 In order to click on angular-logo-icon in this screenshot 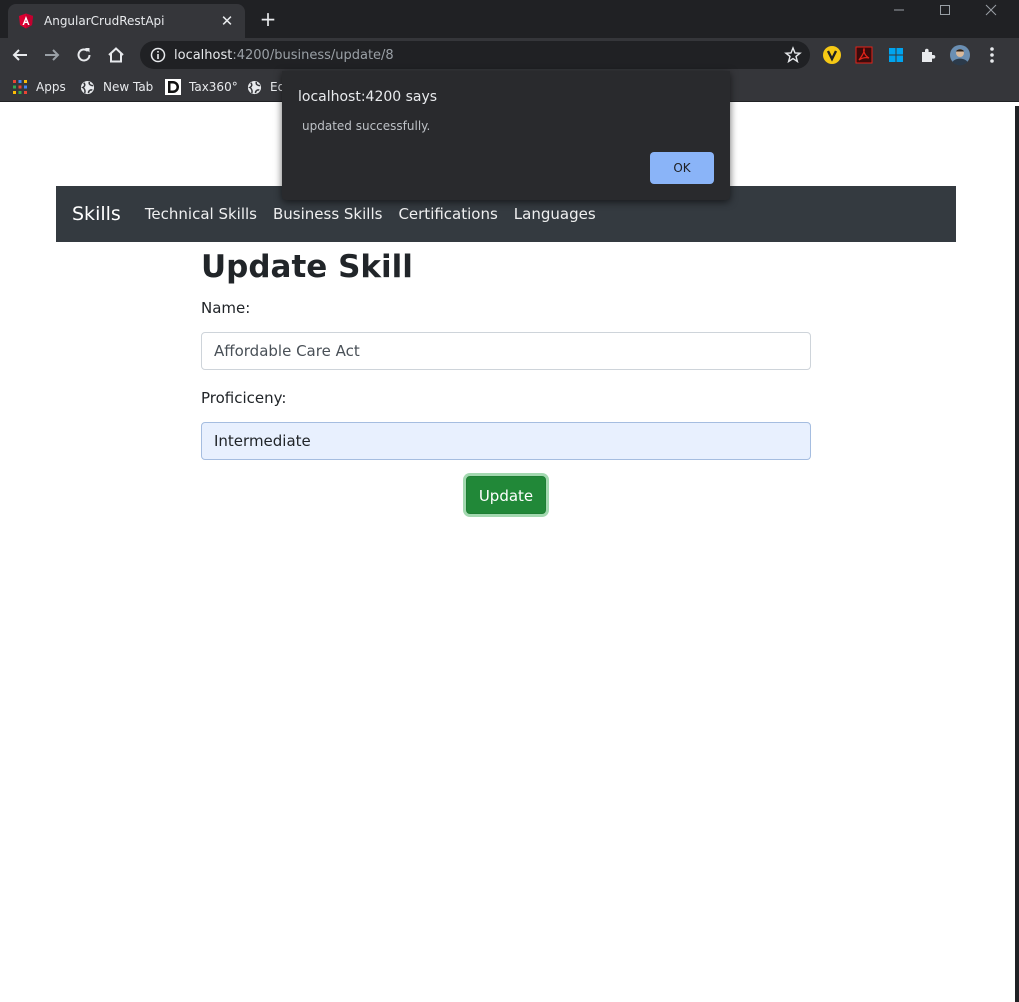, I will do `click(26, 21)`.